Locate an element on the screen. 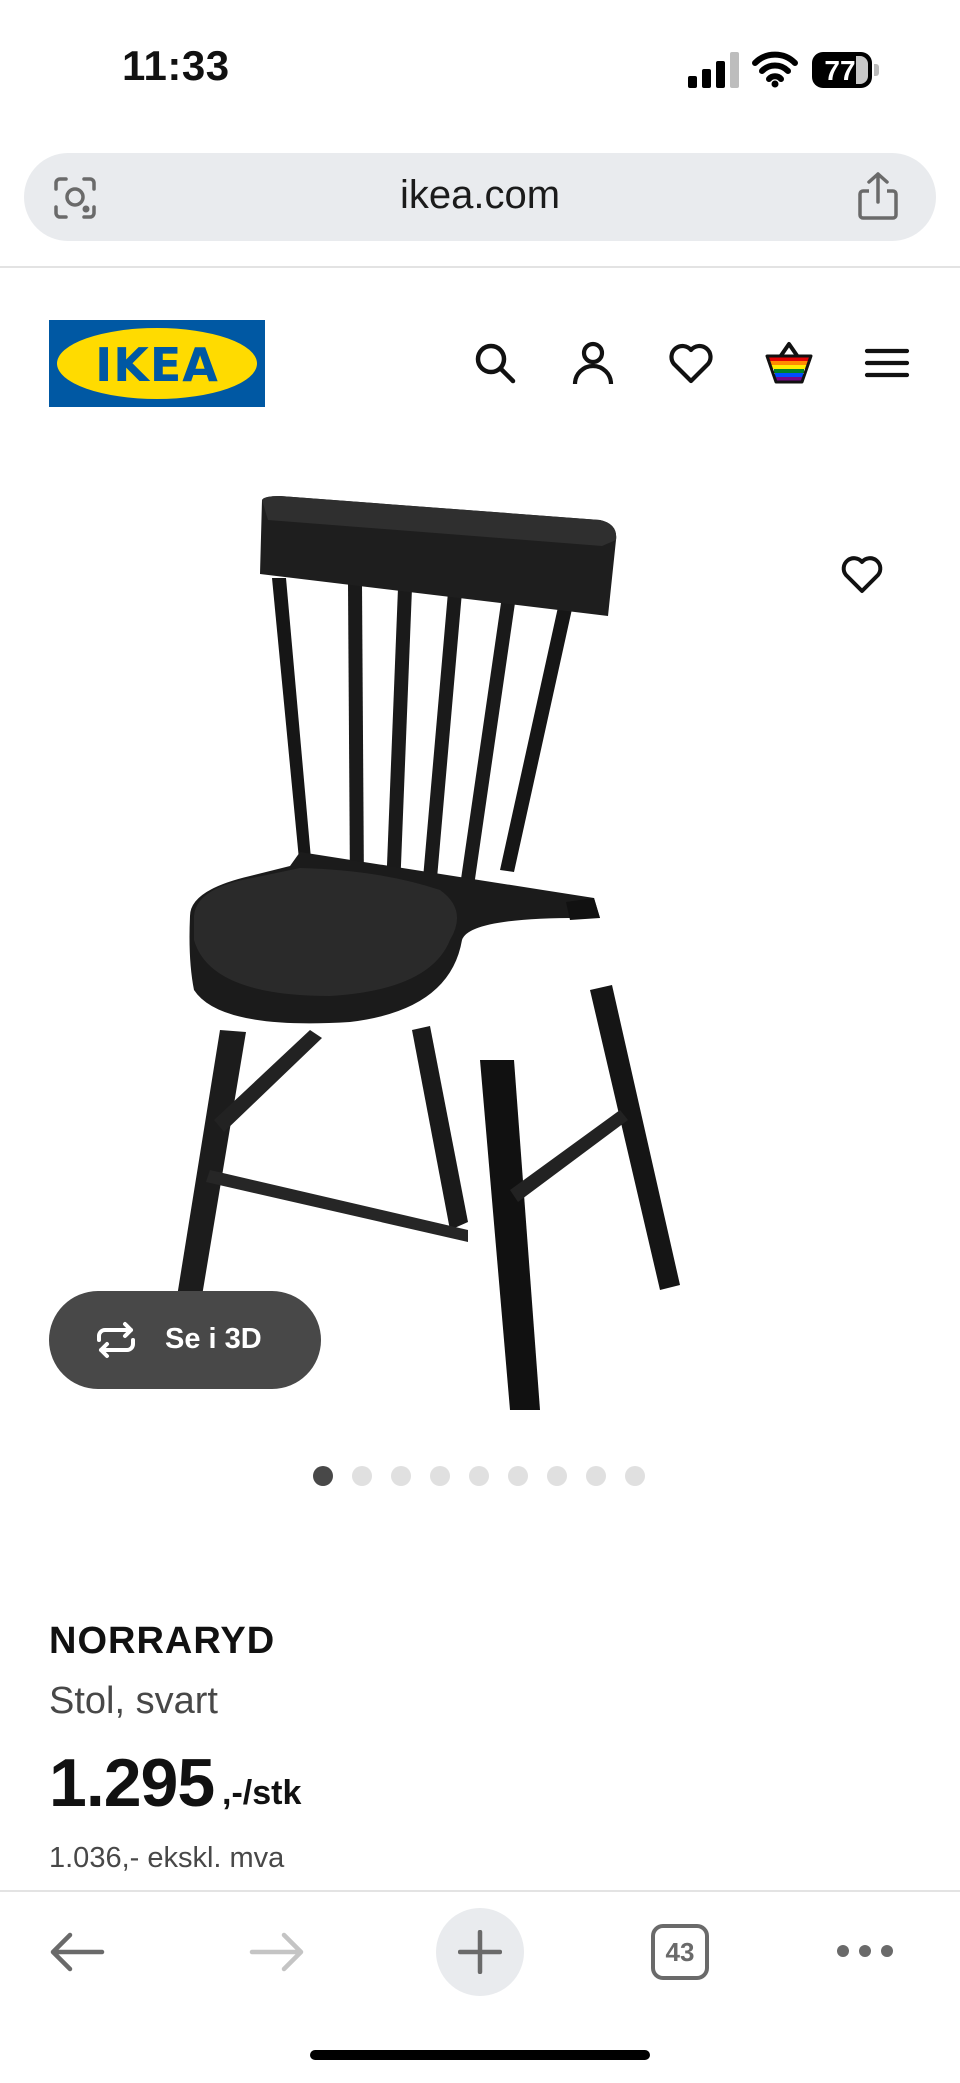  more-options-icon is located at coordinates (865, 1951).